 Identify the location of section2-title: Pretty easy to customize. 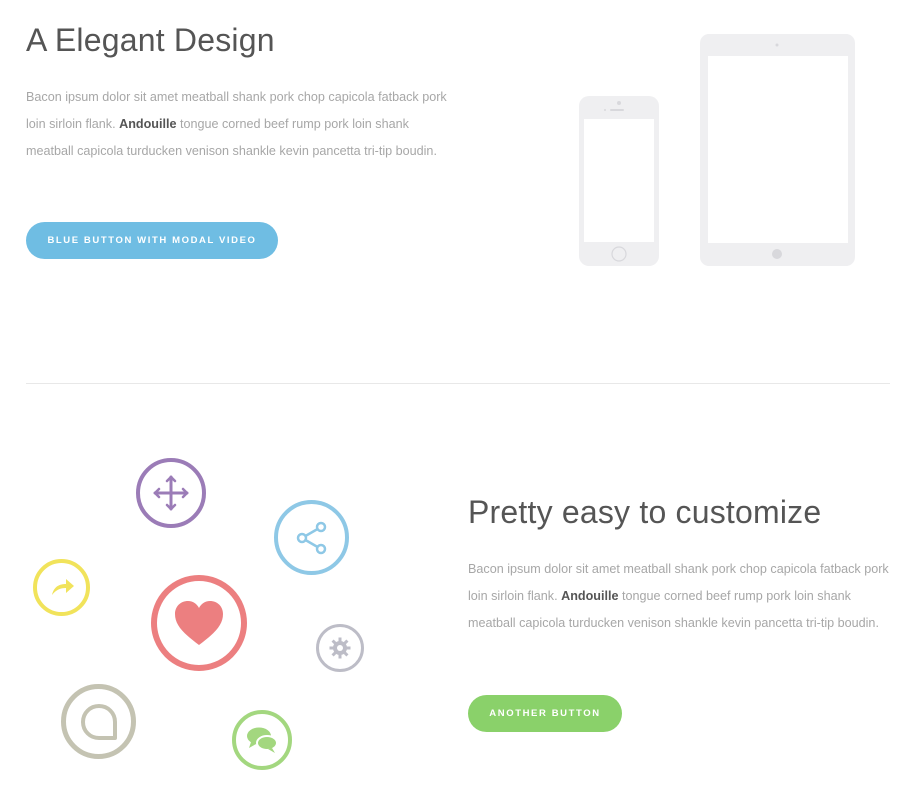
(645, 512).